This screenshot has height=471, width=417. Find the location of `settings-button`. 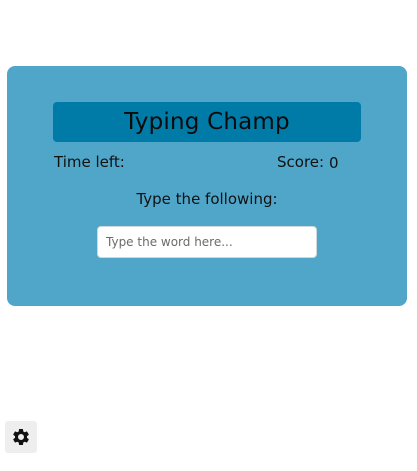

settings-button is located at coordinates (21, 437).